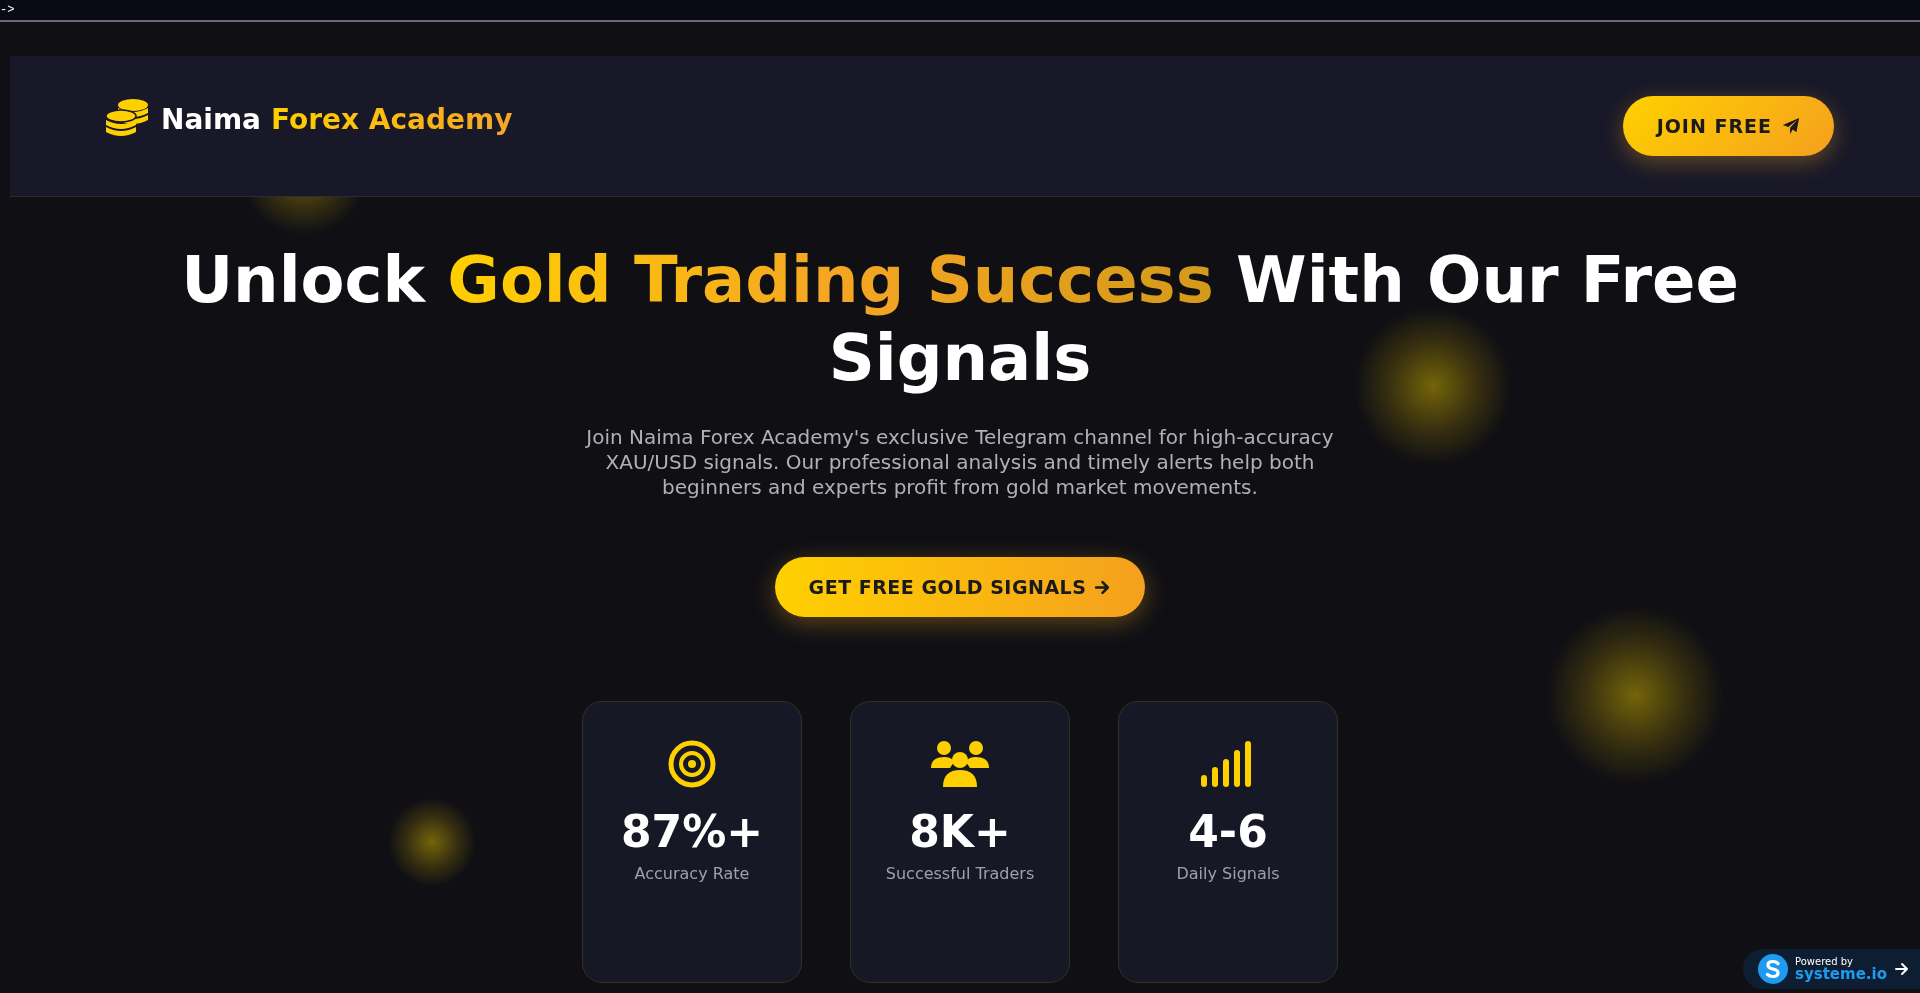 This screenshot has height=993, width=1920. What do you see at coordinates (960, 319) in the screenshot?
I see `hero-headline: Unlock Gold Trading Success With Our Free Signals` at bounding box center [960, 319].